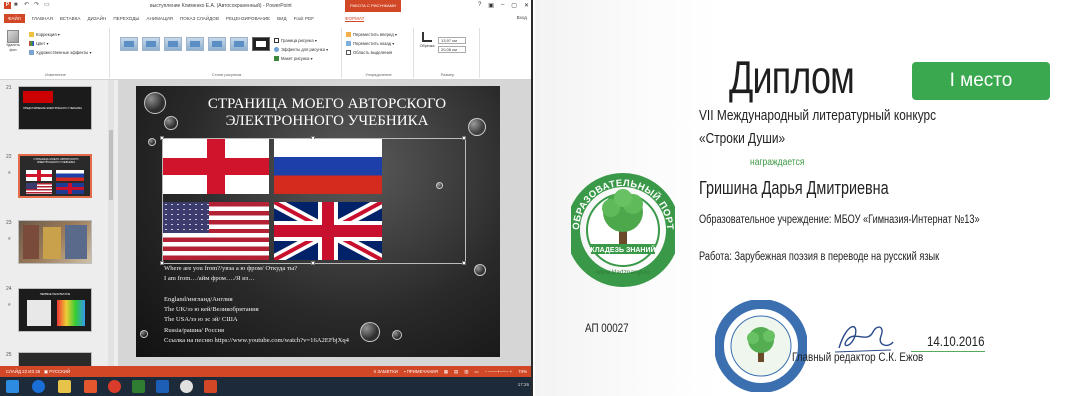 The image size is (1073, 396). I want to click on corrections-button: Коррекция ▾, so click(60, 34).